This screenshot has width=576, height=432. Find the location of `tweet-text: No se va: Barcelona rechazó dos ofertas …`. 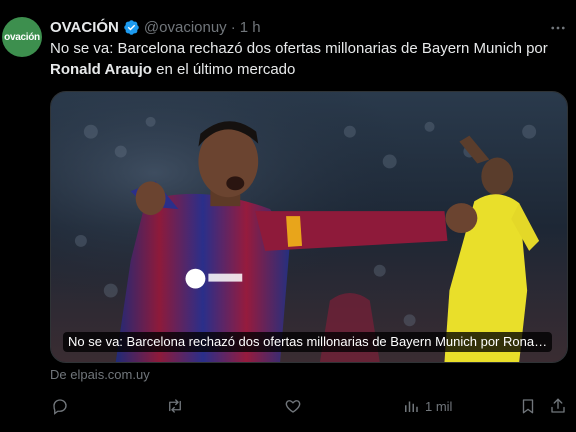

tweet-text: No se va: Barcelona rechazó dos ofertas … is located at coordinates (307, 59).